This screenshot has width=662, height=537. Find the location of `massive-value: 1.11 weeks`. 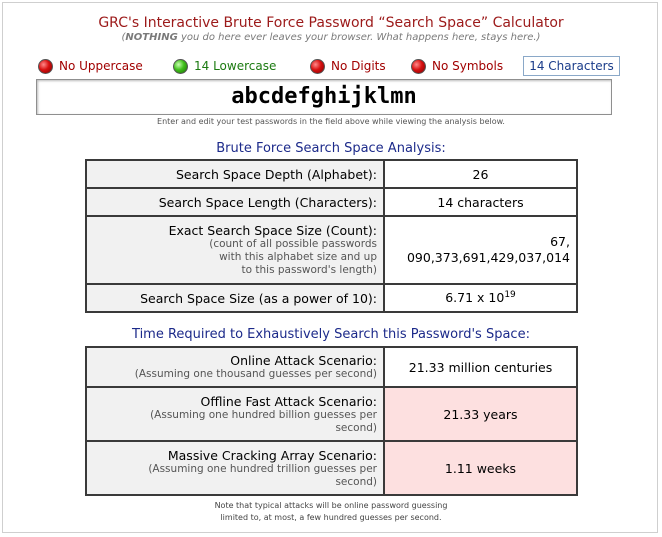

massive-value: 1.11 weeks is located at coordinates (480, 468).